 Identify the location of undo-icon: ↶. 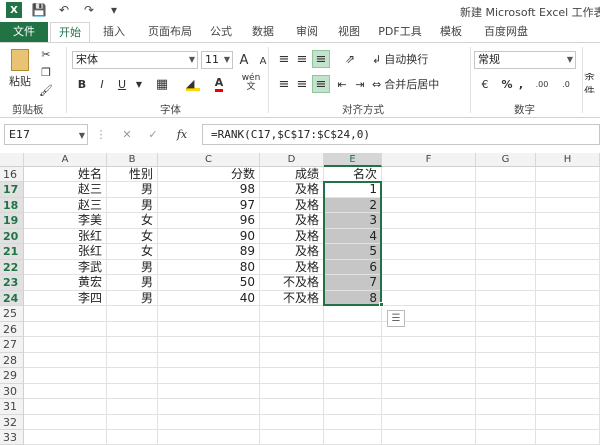
(64, 10).